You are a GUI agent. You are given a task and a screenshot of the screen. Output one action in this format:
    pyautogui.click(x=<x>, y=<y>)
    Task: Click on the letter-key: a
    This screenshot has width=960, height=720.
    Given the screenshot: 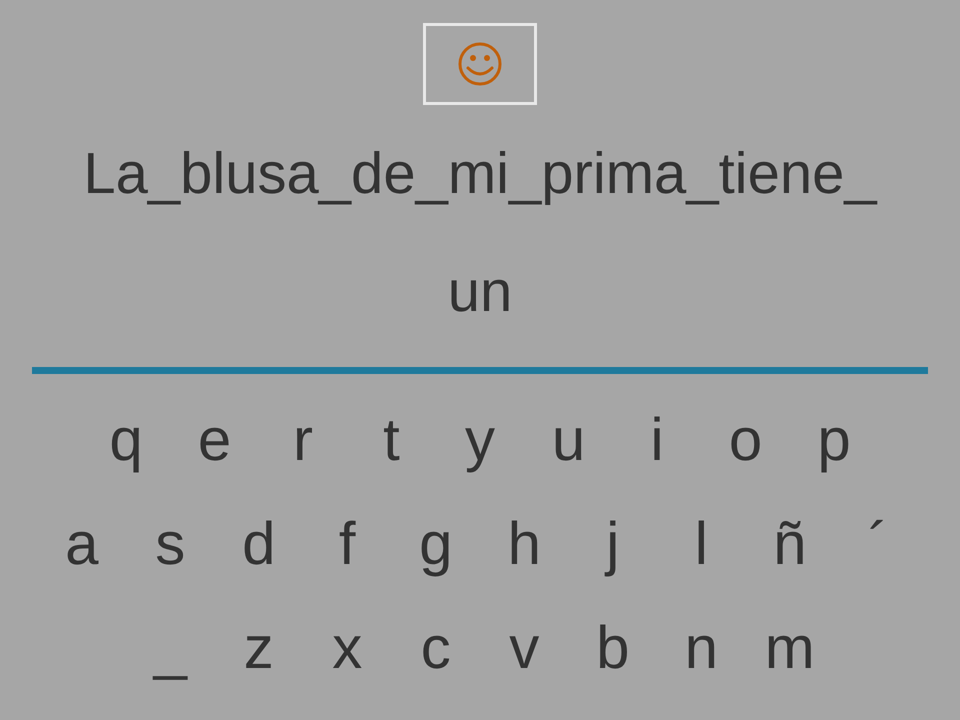 What is the action you would take?
    pyautogui.click(x=82, y=544)
    